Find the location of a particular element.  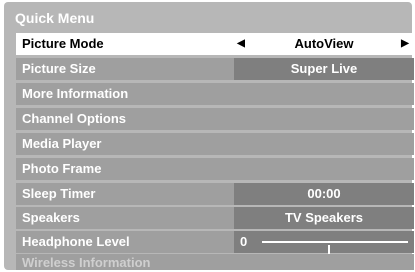

arrow-left-icon: ◀ is located at coordinates (241, 44).